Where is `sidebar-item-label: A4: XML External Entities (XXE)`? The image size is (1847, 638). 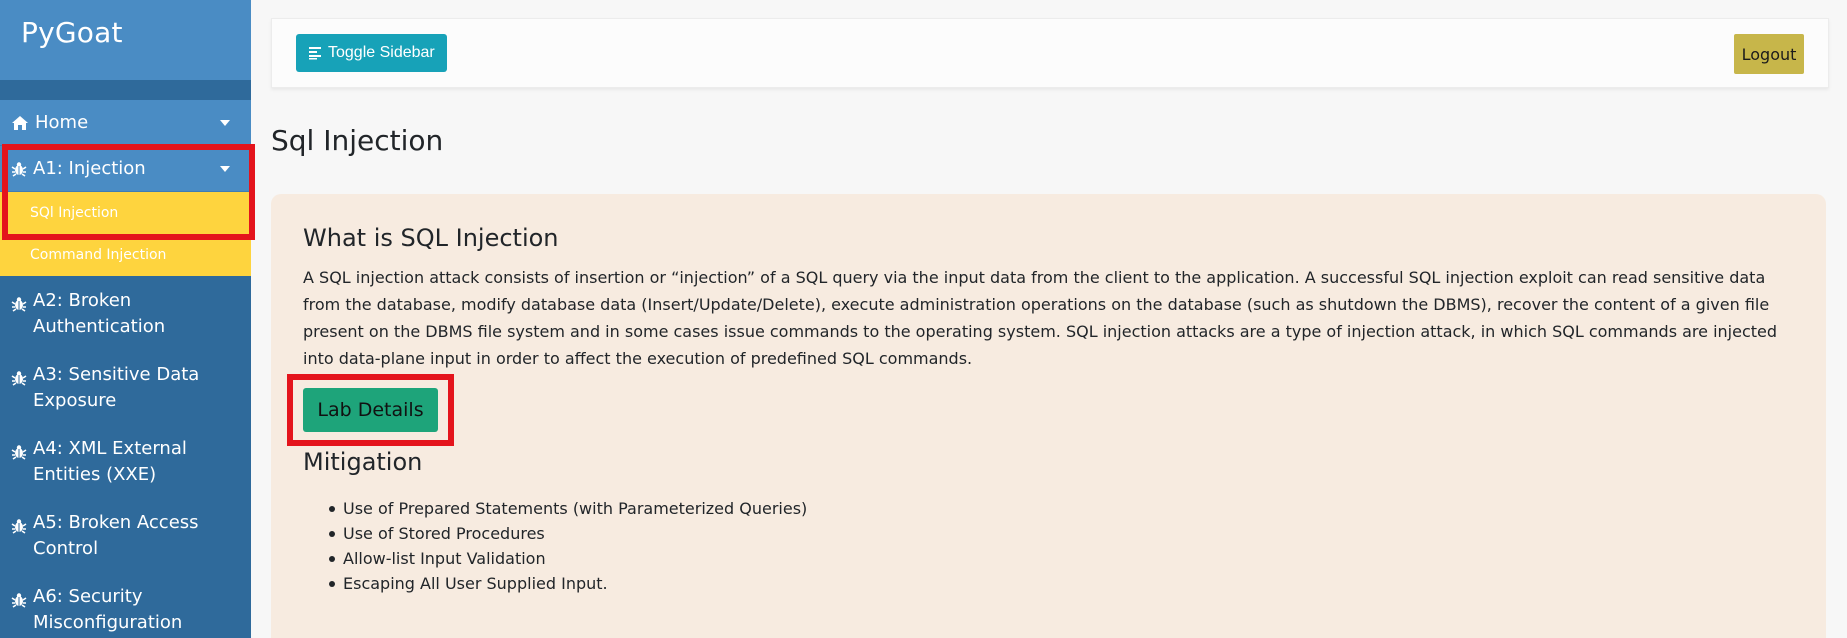 sidebar-item-label: A4: XML External Entities (XXE) is located at coordinates (110, 461).